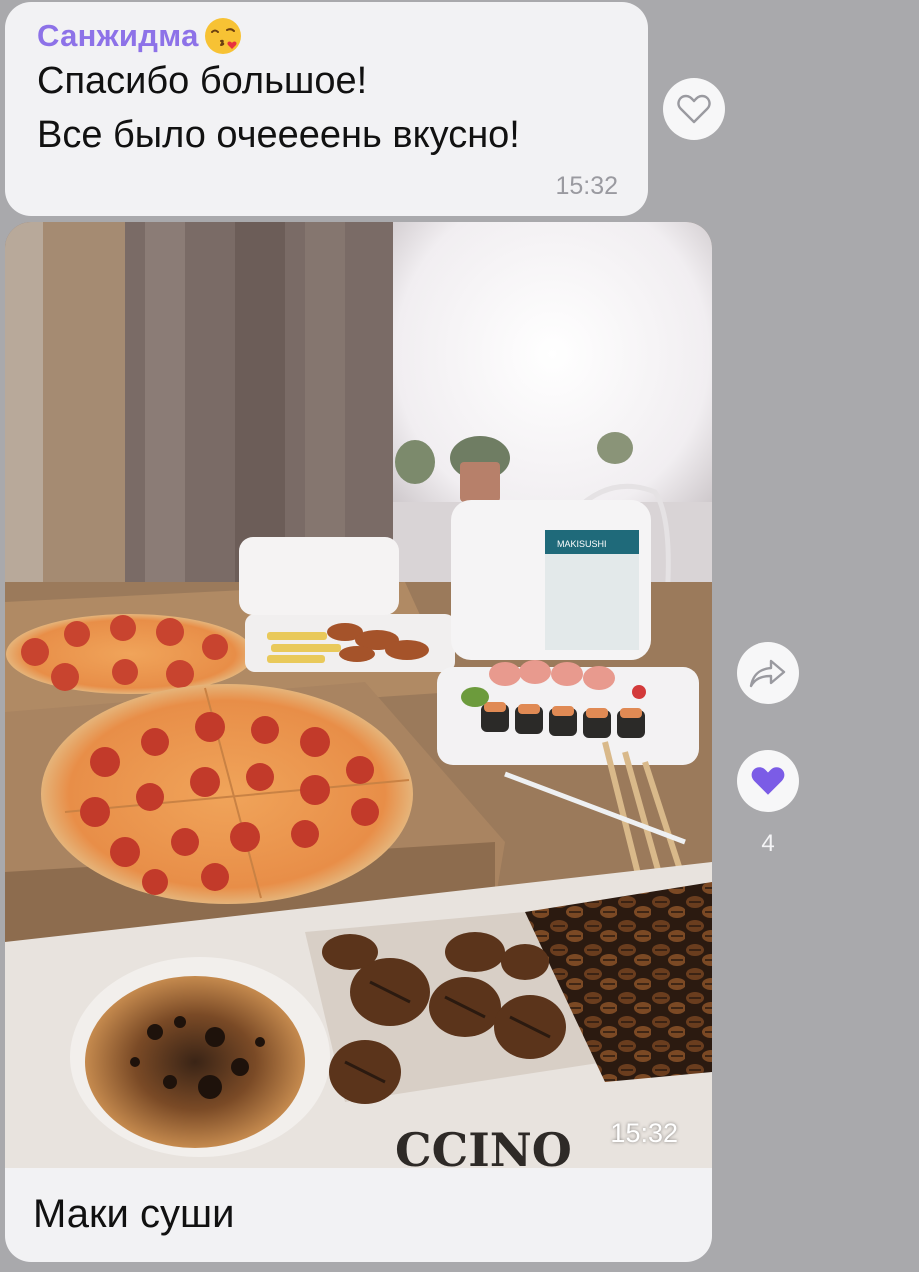 This screenshot has width=919, height=1272. Describe the element at coordinates (134, 1214) in the screenshot. I see `photo-caption: Маки суши` at that location.